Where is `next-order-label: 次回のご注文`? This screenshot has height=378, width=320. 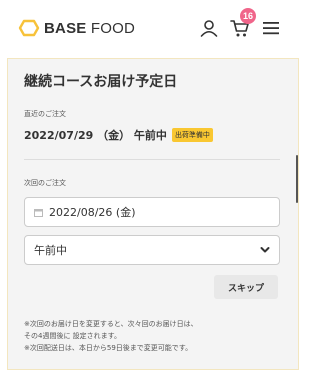
next-order-label: 次回のご注文 is located at coordinates (45, 183).